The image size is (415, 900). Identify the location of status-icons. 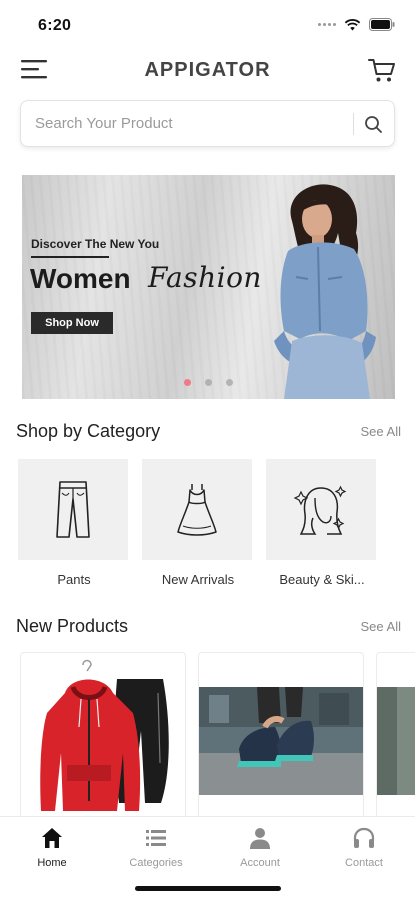
(356, 24).